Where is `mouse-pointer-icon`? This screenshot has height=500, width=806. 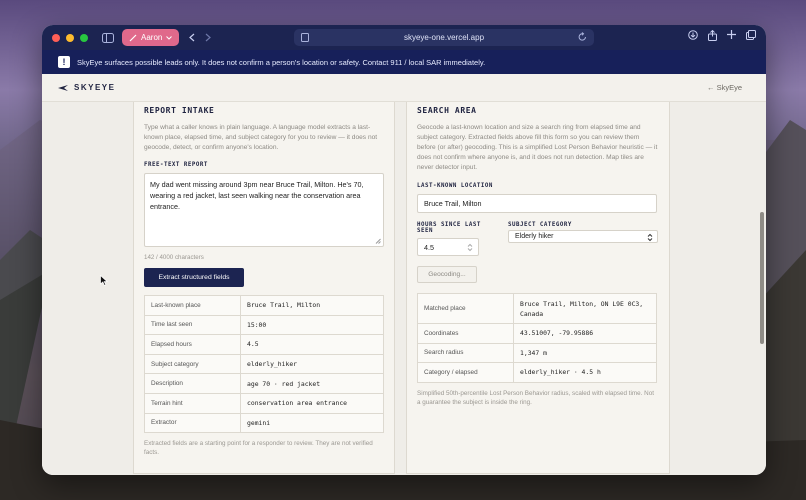
mouse-pointer-icon is located at coordinates (104, 280).